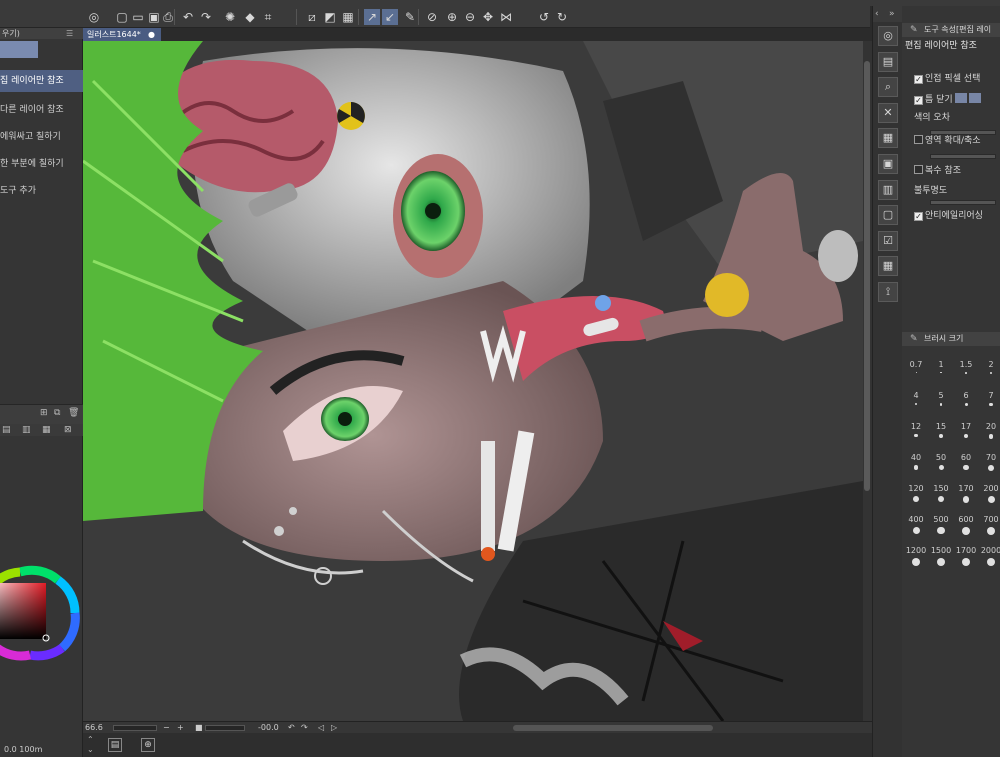  I want to click on brush-size-preset: 1200, so click(916, 558).